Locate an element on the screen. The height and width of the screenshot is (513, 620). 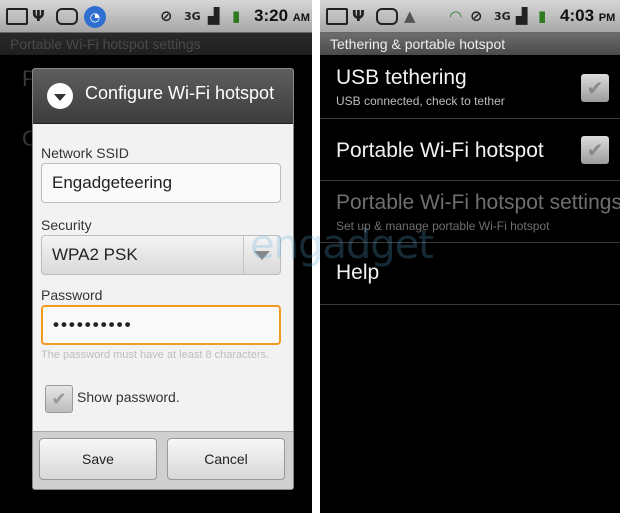
ssid-label: Network SSID is located at coordinates (85, 153).